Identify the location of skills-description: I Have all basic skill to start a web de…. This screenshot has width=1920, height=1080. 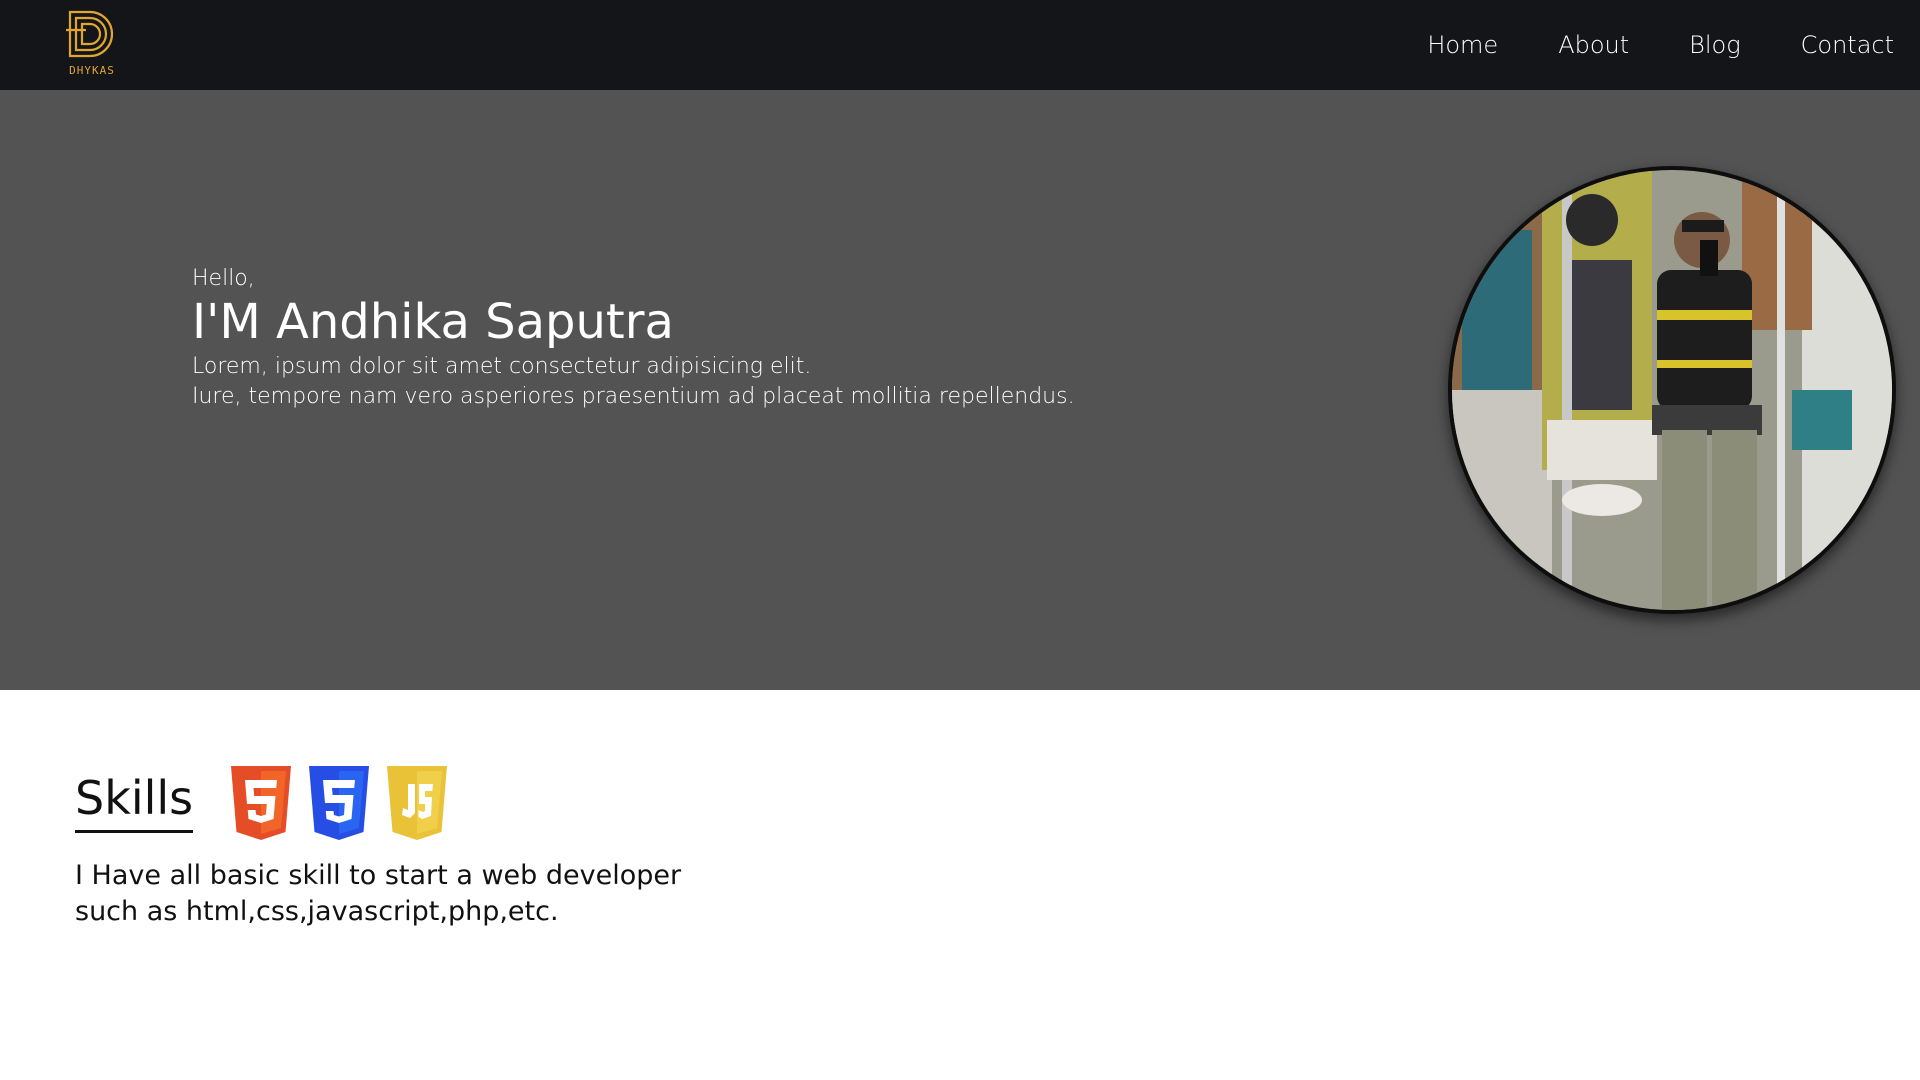
(378, 894).